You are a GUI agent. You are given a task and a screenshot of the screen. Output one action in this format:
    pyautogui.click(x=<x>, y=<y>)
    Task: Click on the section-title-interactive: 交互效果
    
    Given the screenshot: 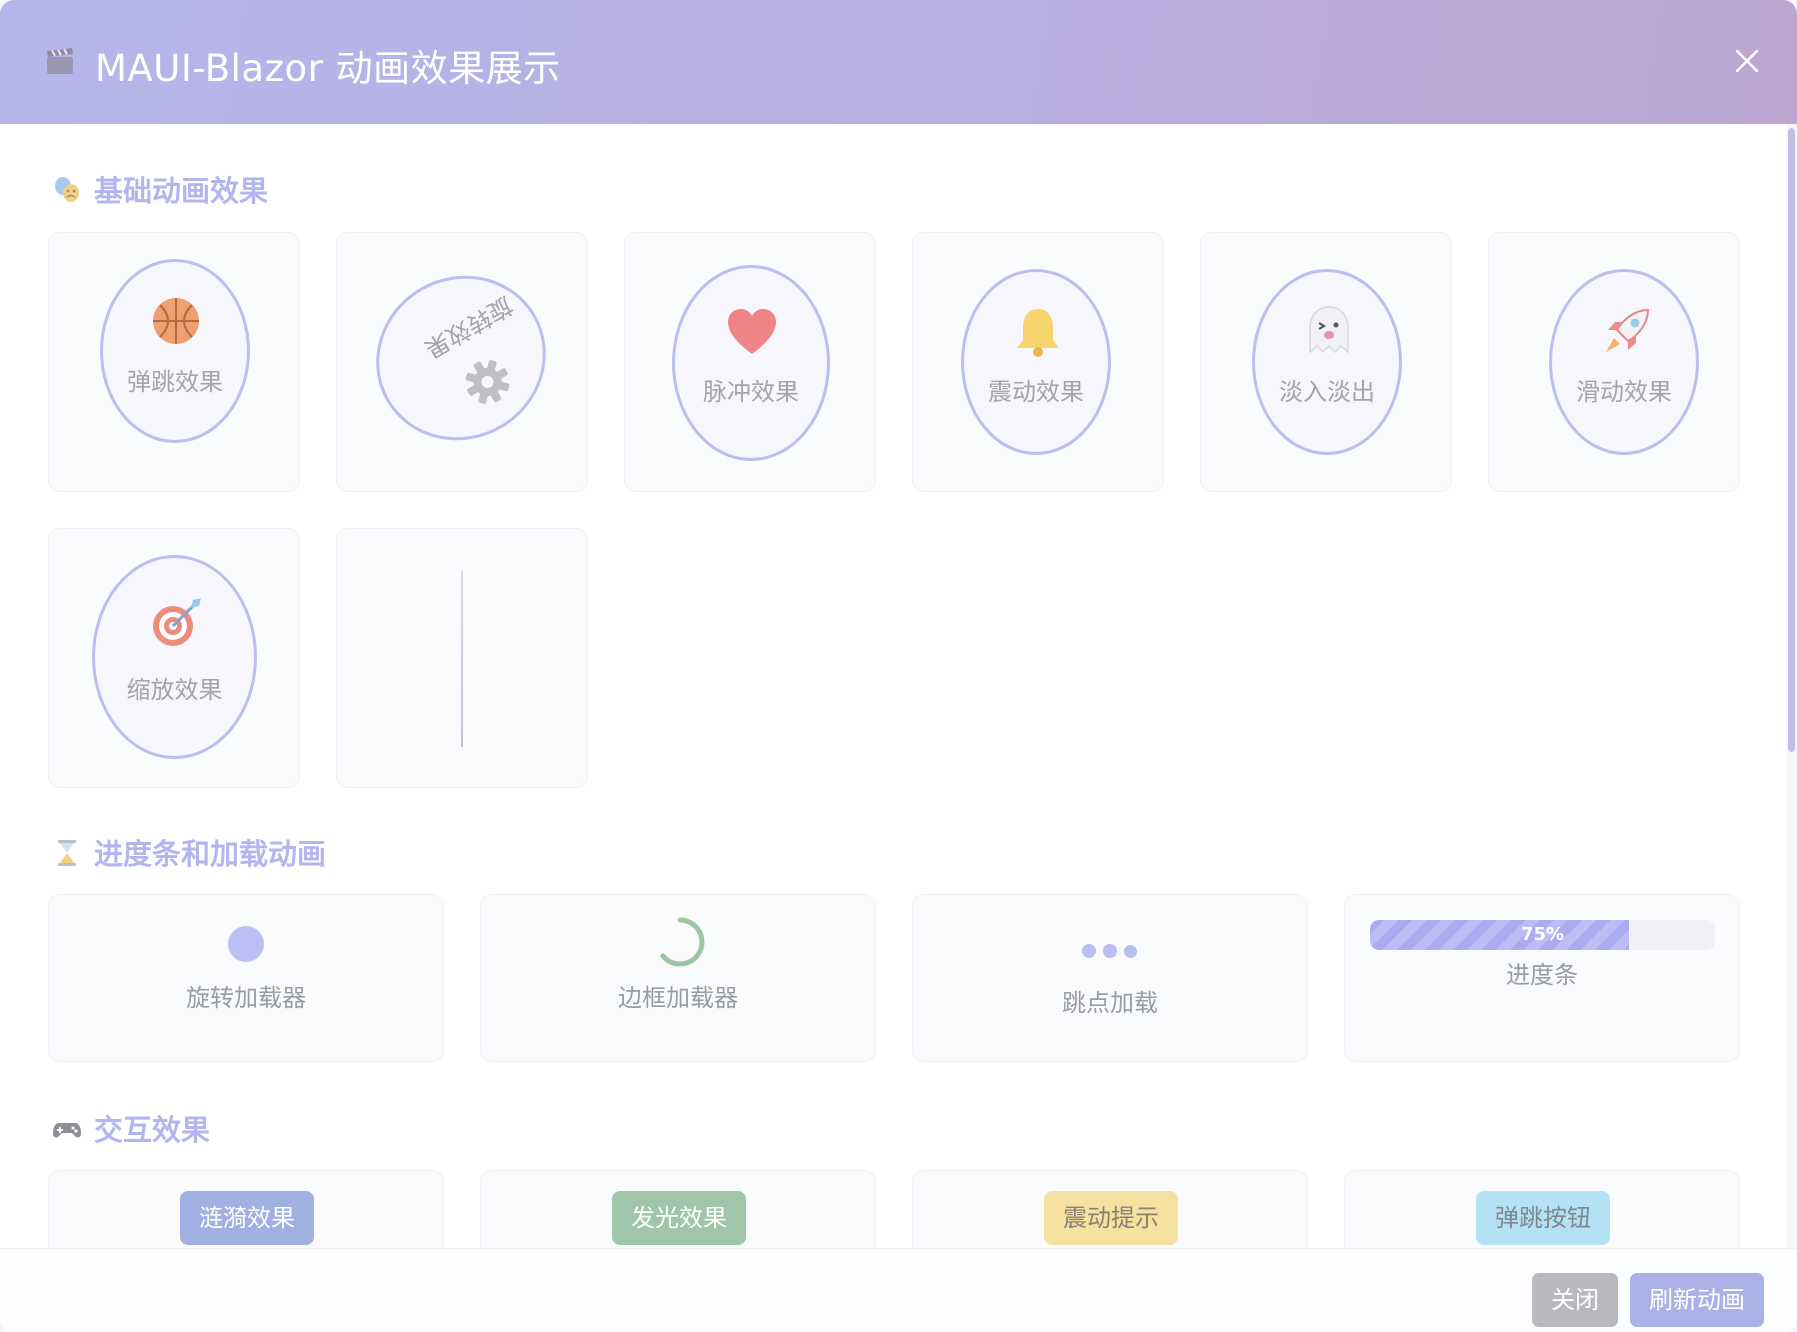 What is the action you would take?
    pyautogui.click(x=131, y=1128)
    